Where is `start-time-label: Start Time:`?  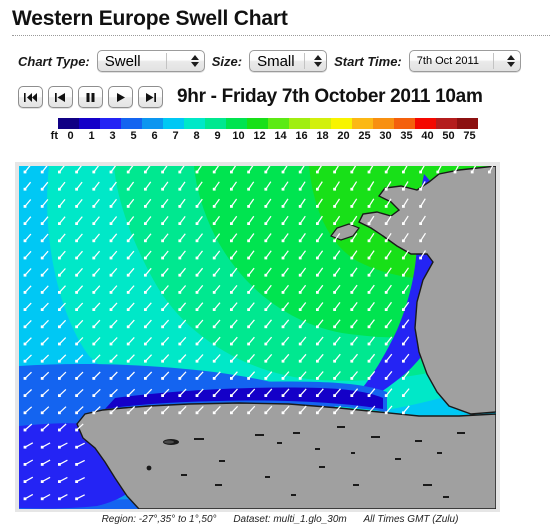
start-time-label: Start Time: is located at coordinates (368, 61).